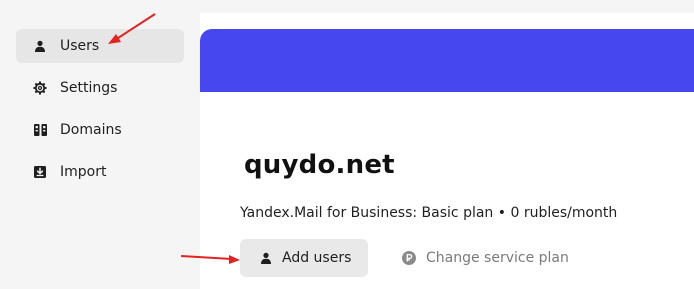 This screenshot has height=289, width=694. I want to click on sidebar-item-users: Users, so click(100, 46).